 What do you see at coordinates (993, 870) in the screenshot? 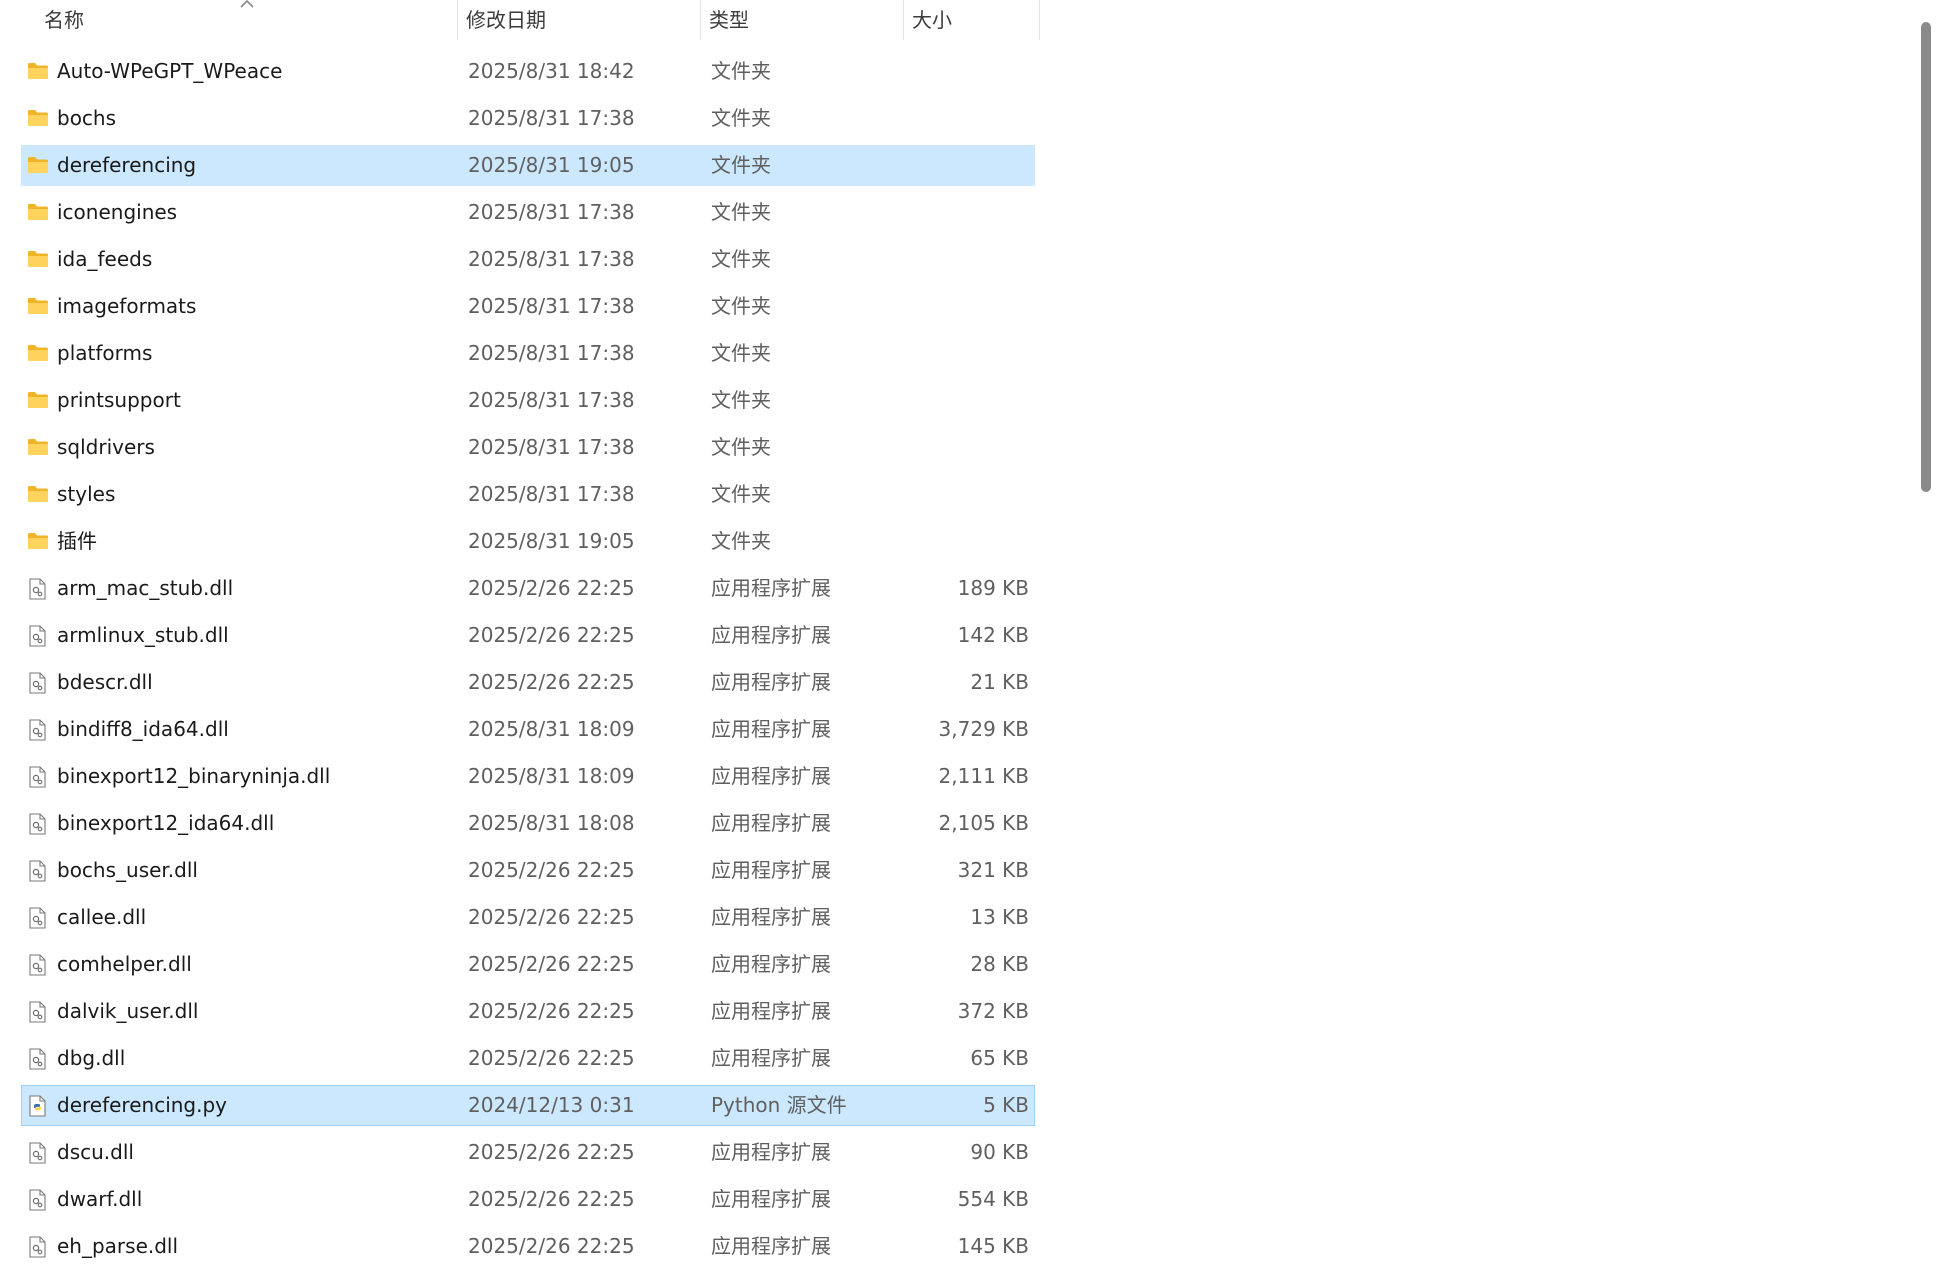
I see `file-size: 321 KB` at bounding box center [993, 870].